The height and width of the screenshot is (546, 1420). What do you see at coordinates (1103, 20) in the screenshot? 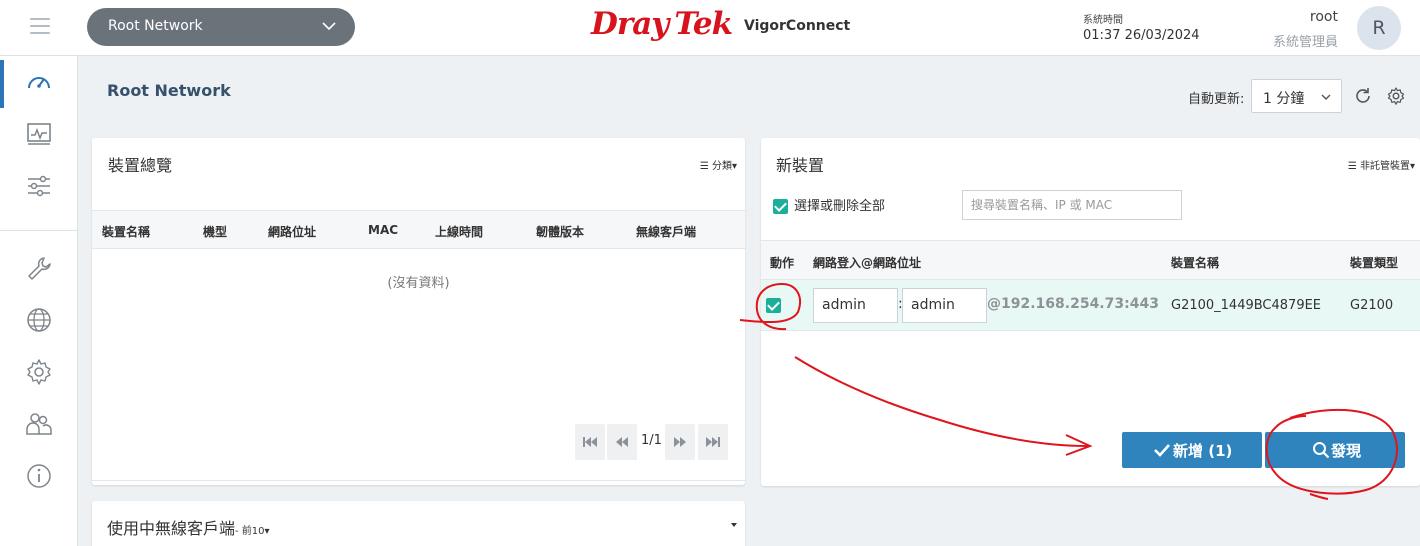
I see `system-time-label: 系統時間` at bounding box center [1103, 20].